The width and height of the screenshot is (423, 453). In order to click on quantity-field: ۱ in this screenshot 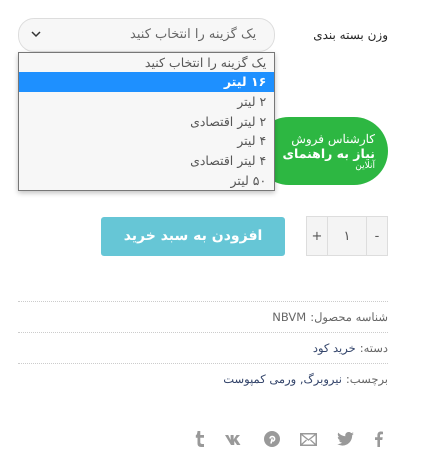, I will do `click(347, 236)`.